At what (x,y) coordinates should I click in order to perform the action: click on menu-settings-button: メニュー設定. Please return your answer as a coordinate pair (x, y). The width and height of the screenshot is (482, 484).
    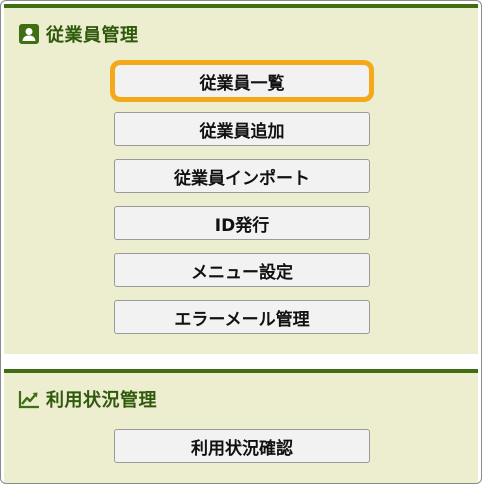
    Looking at the image, I should click on (242, 270).